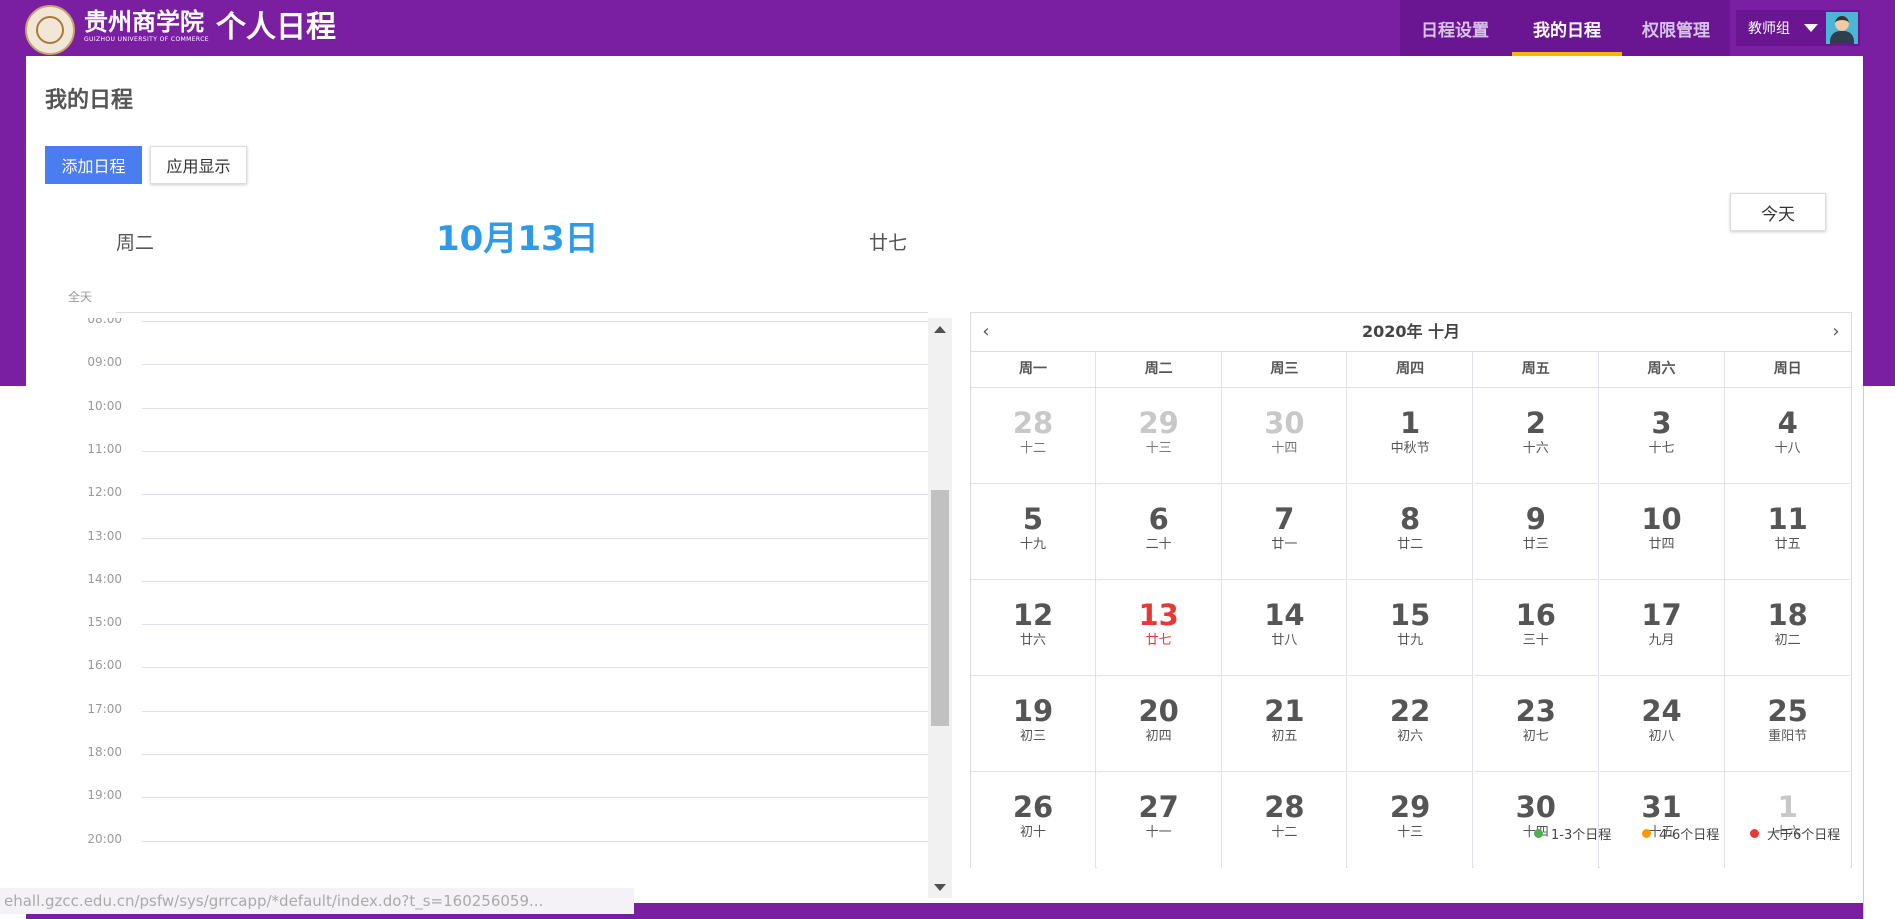 The image size is (1895, 919). I want to click on day-number: 22, so click(1410, 711).